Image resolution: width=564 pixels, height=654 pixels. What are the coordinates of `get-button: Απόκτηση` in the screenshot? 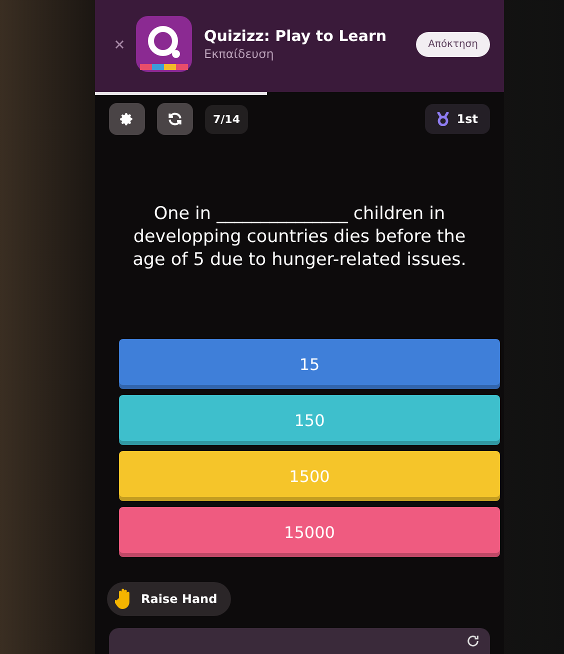 It's located at (453, 44).